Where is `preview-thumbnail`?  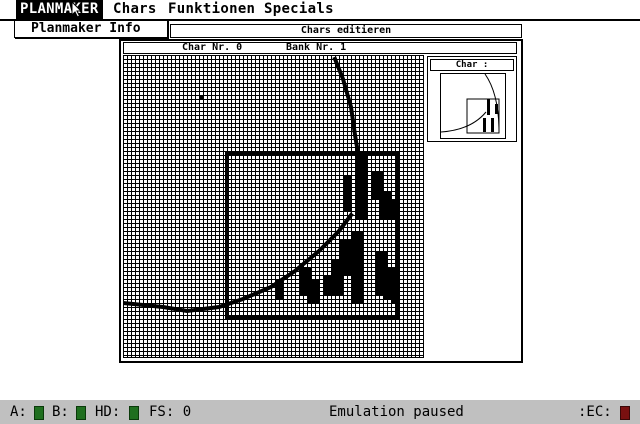 preview-thumbnail is located at coordinates (470, 104).